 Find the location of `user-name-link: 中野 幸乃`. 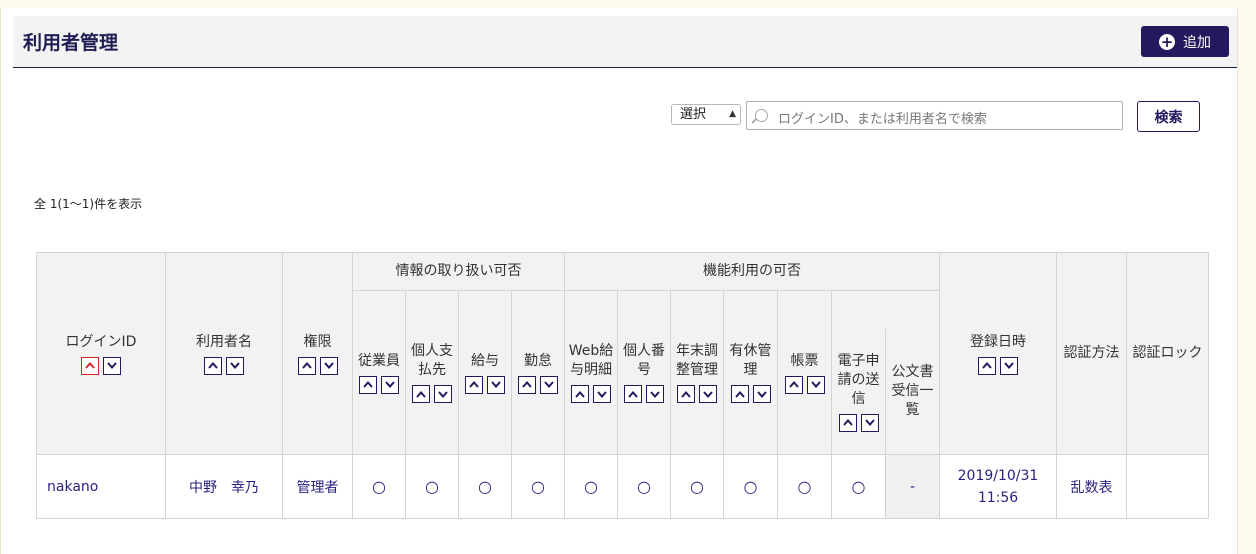

user-name-link: 中野 幸乃 is located at coordinates (224, 488).